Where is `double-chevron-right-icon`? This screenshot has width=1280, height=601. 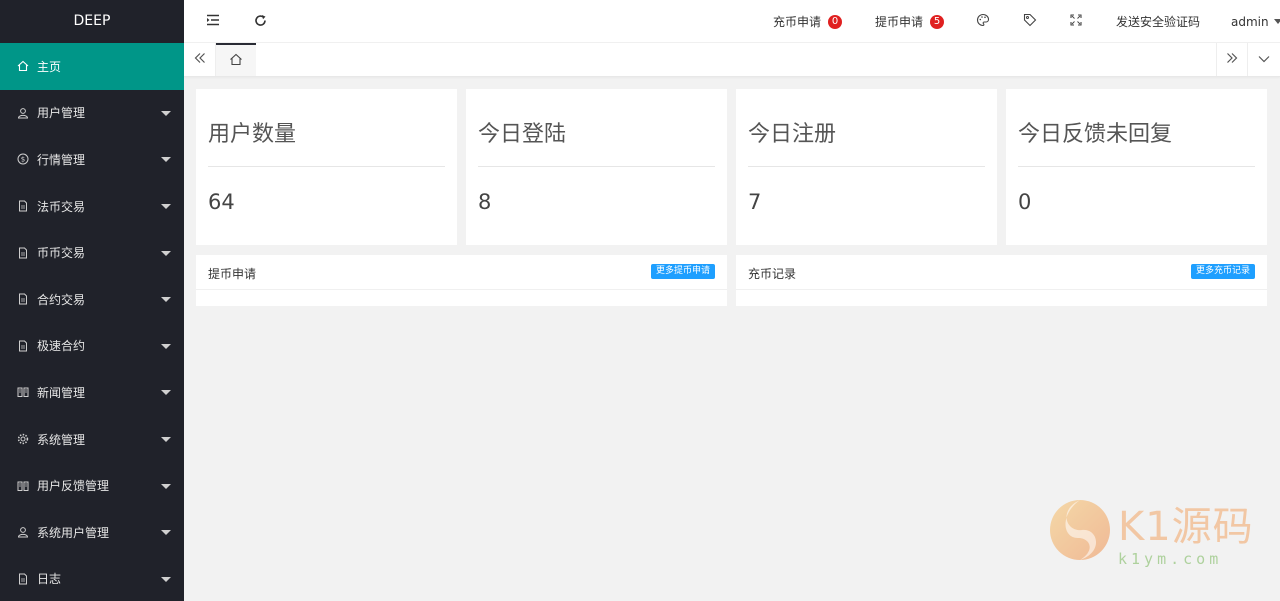 double-chevron-right-icon is located at coordinates (1232, 60).